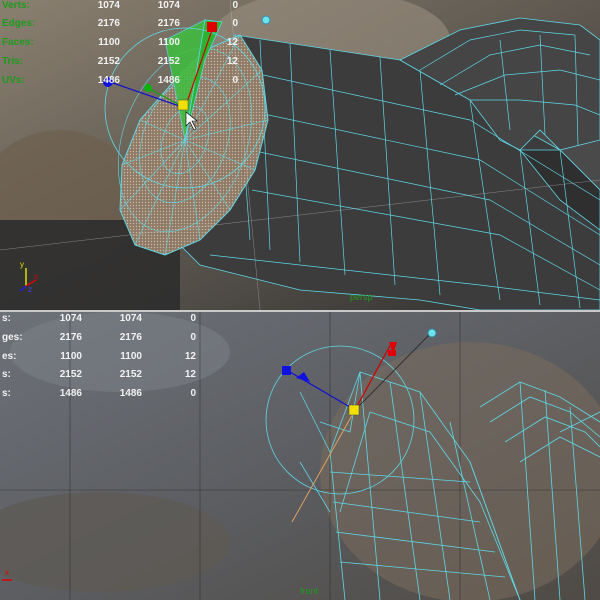 The image size is (600, 600). What do you see at coordinates (99, 393) in the screenshot?
I see `hud-row-uvs: s: 1486 1486 0` at bounding box center [99, 393].